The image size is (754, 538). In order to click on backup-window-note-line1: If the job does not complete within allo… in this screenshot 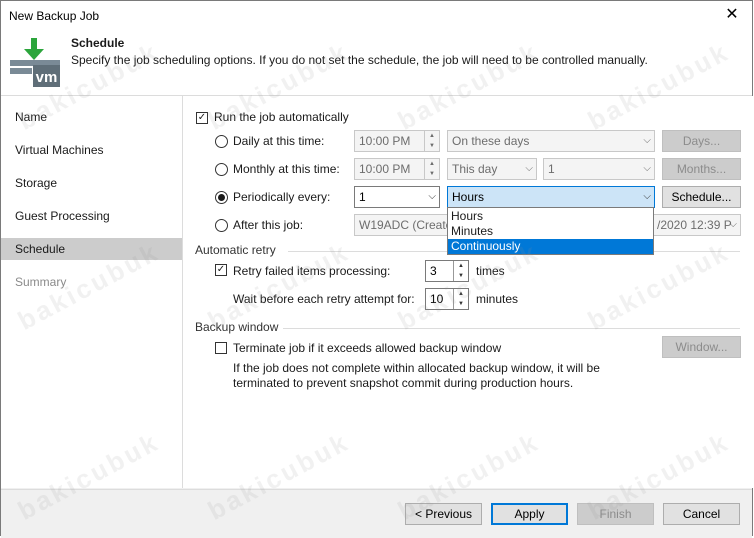, I will do `click(416, 368)`.